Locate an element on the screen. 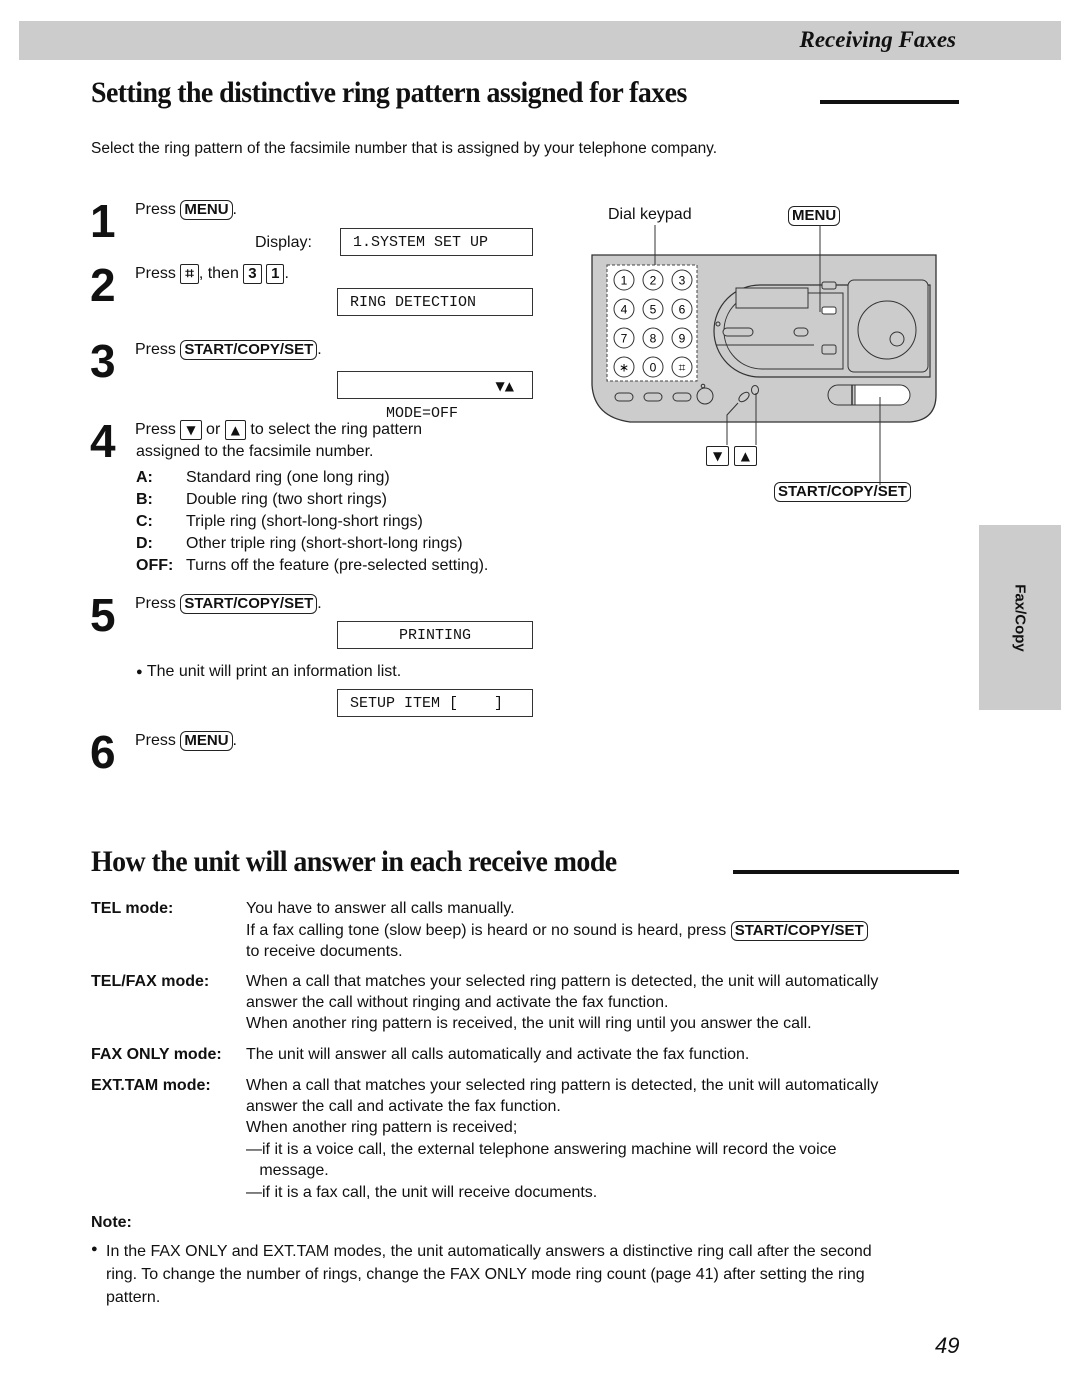 The height and width of the screenshot is (1397, 1080). round-button is located at coordinates (705, 396).